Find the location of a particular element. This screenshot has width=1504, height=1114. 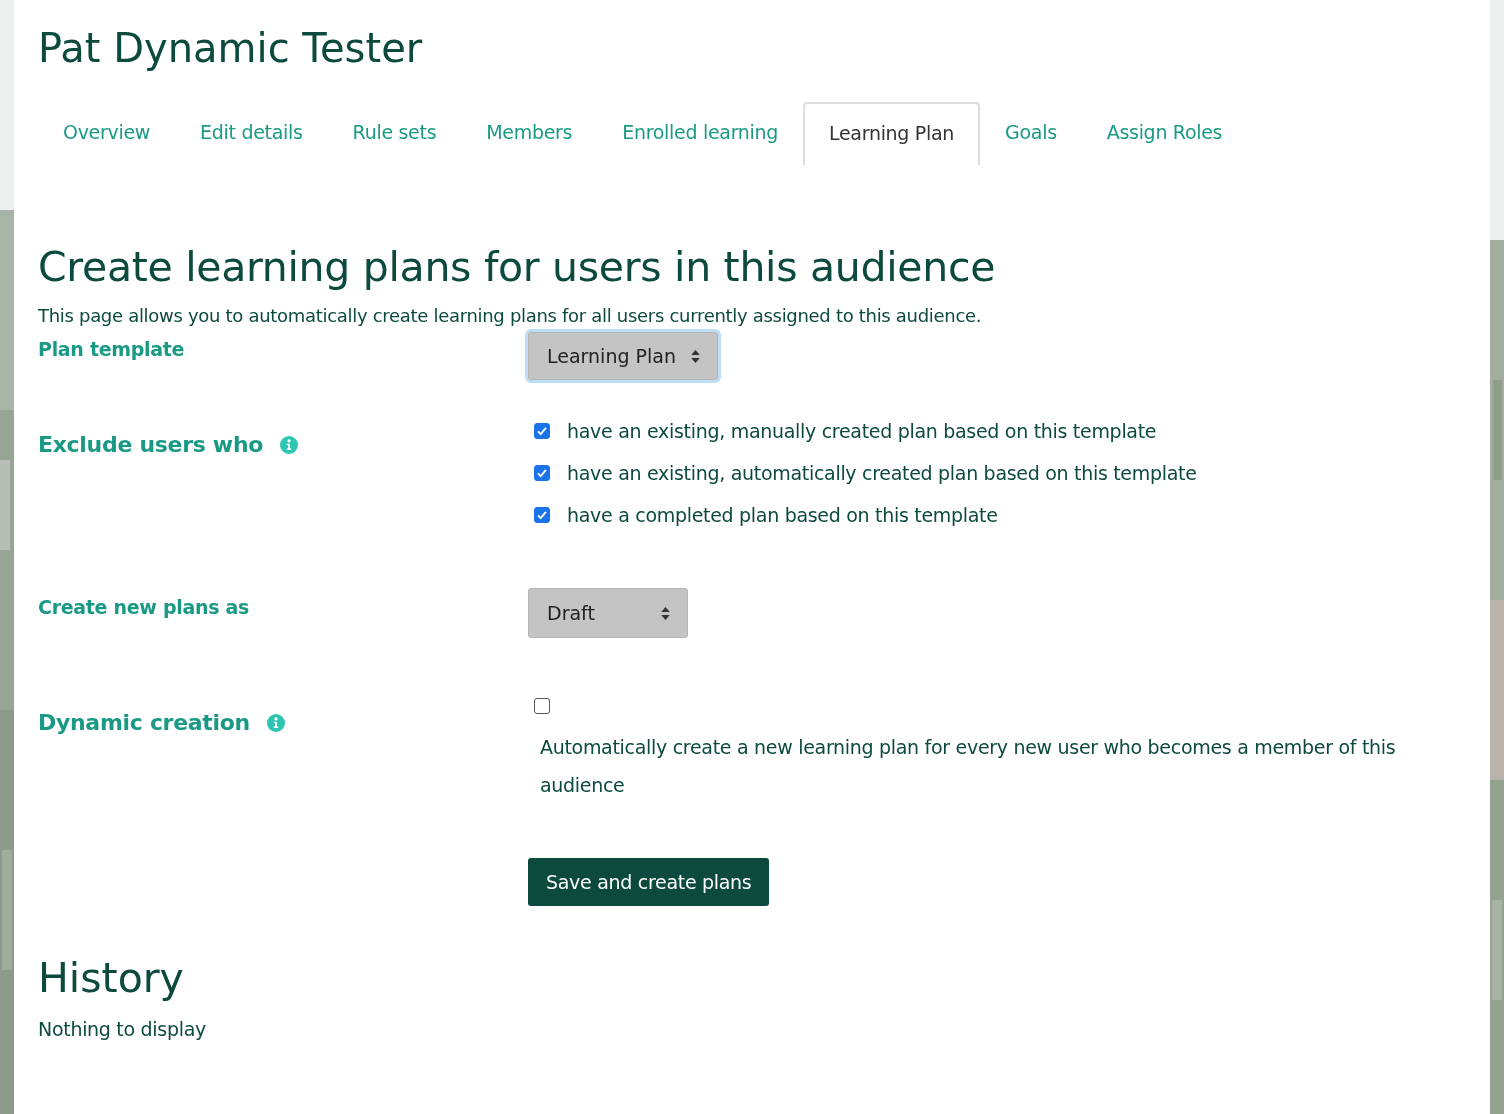

field-label: Dynamic creation is located at coordinates (144, 722).